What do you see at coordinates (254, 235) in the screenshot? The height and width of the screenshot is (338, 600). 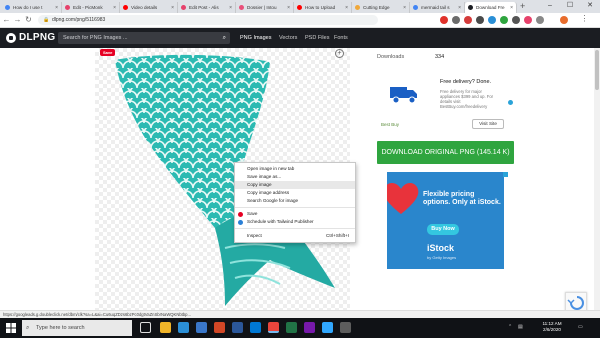 I see `menu-item-label: Inspect` at bounding box center [254, 235].